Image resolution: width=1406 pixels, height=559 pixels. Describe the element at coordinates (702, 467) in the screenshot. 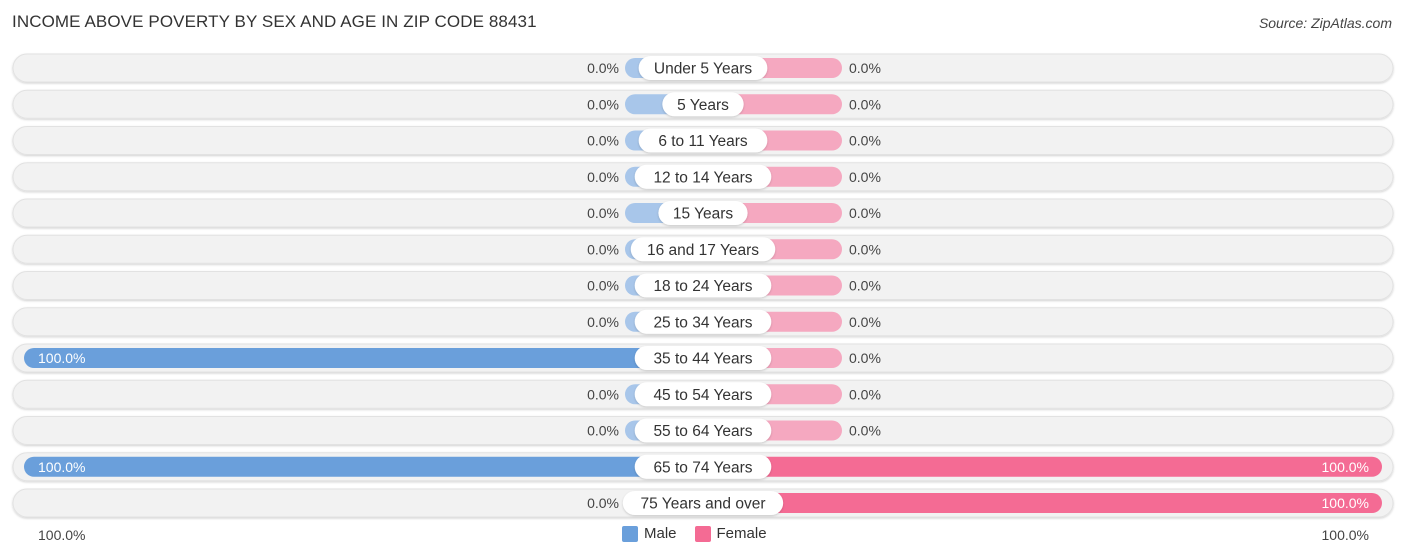

I see `category-label: 65 to 74 Years` at that location.